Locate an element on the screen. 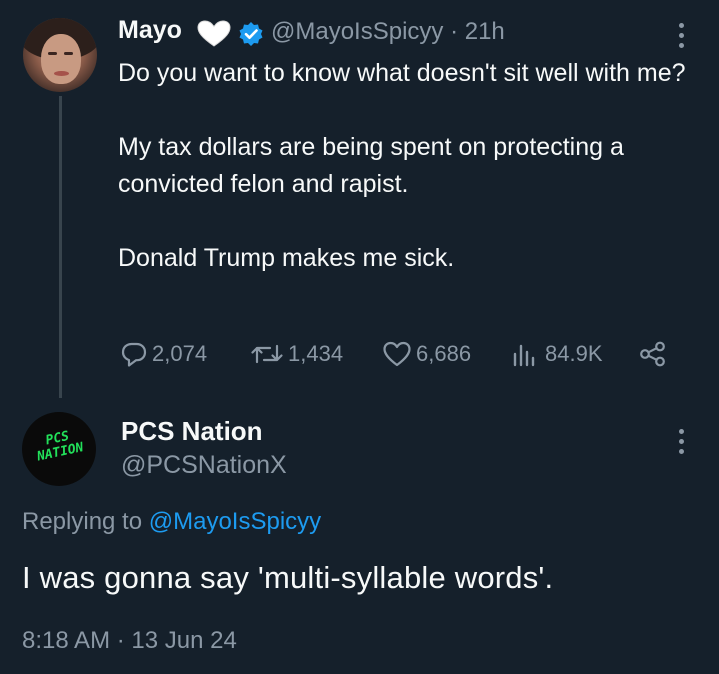 The image size is (719, 674). replying-to: Replying to @MayoIsSpicyy is located at coordinates (171, 522).